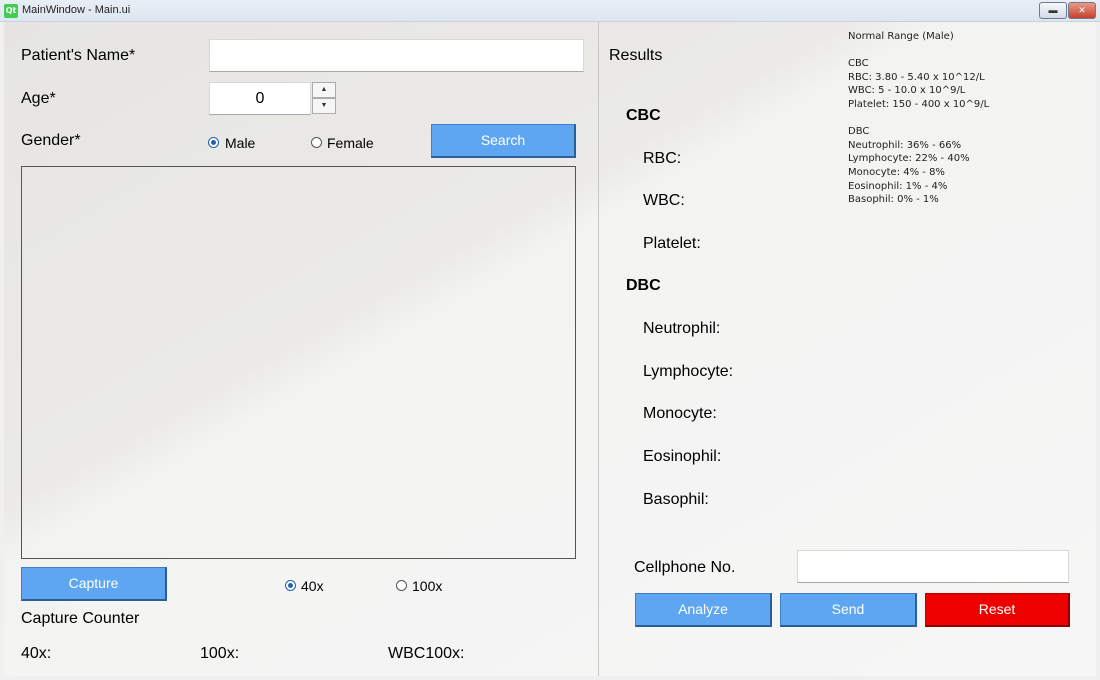 This screenshot has height=680, width=1100. Describe the element at coordinates (664, 200) in the screenshot. I see `result-wbc-label: WBC:` at that location.